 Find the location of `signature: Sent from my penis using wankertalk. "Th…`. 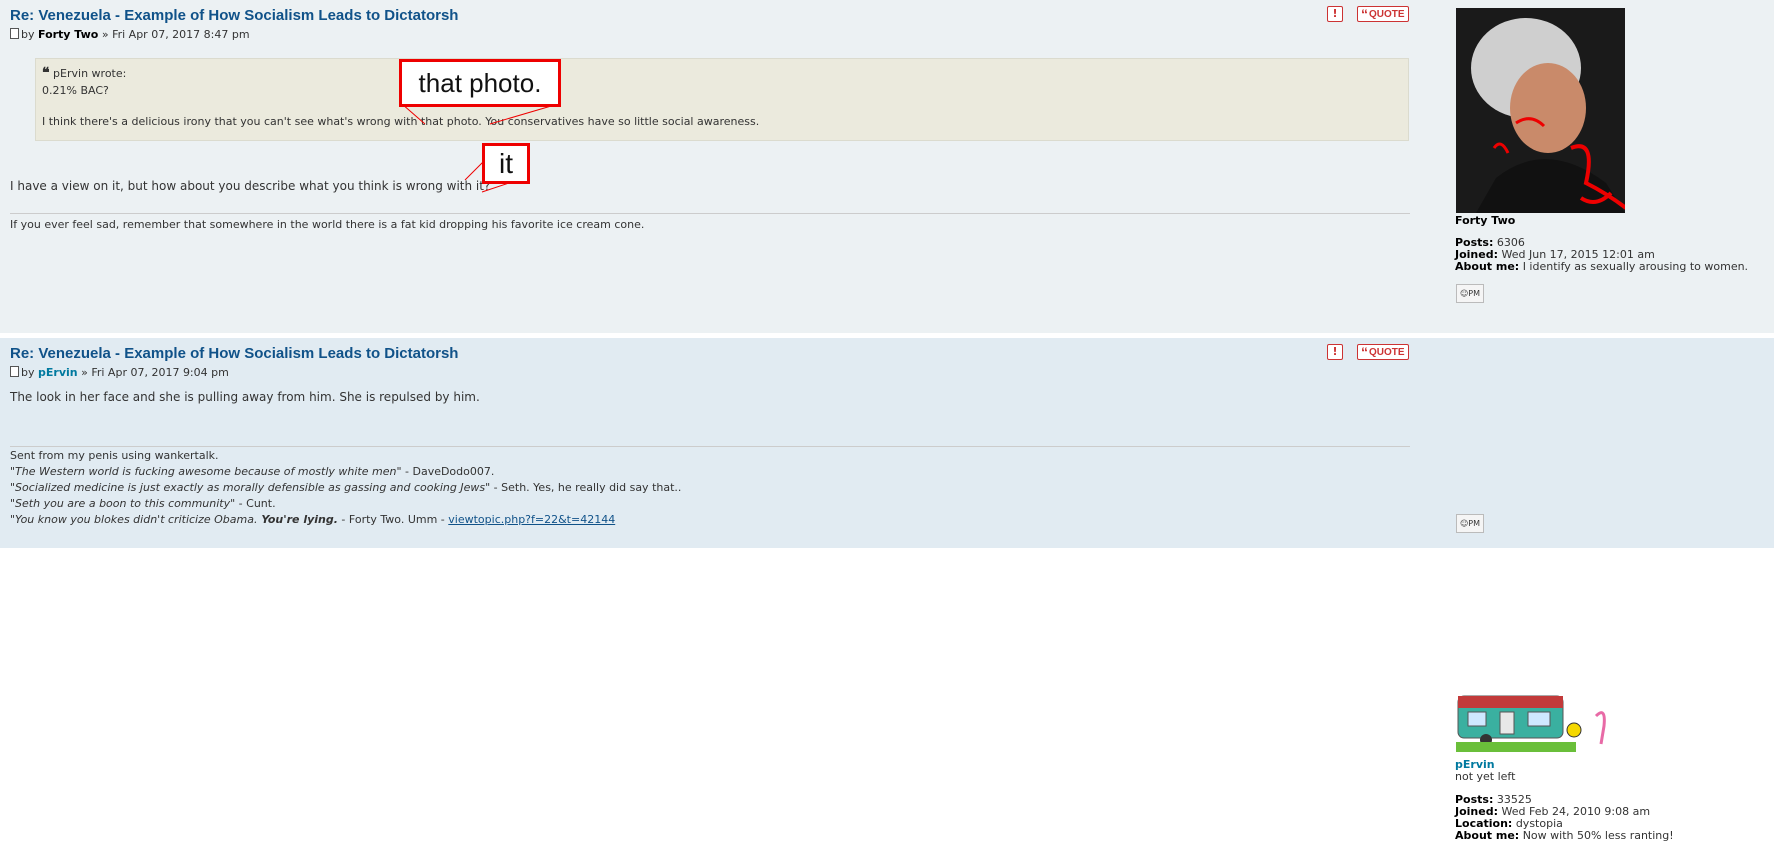

signature: Sent from my penis using wankertalk. "Th… is located at coordinates (345, 488).